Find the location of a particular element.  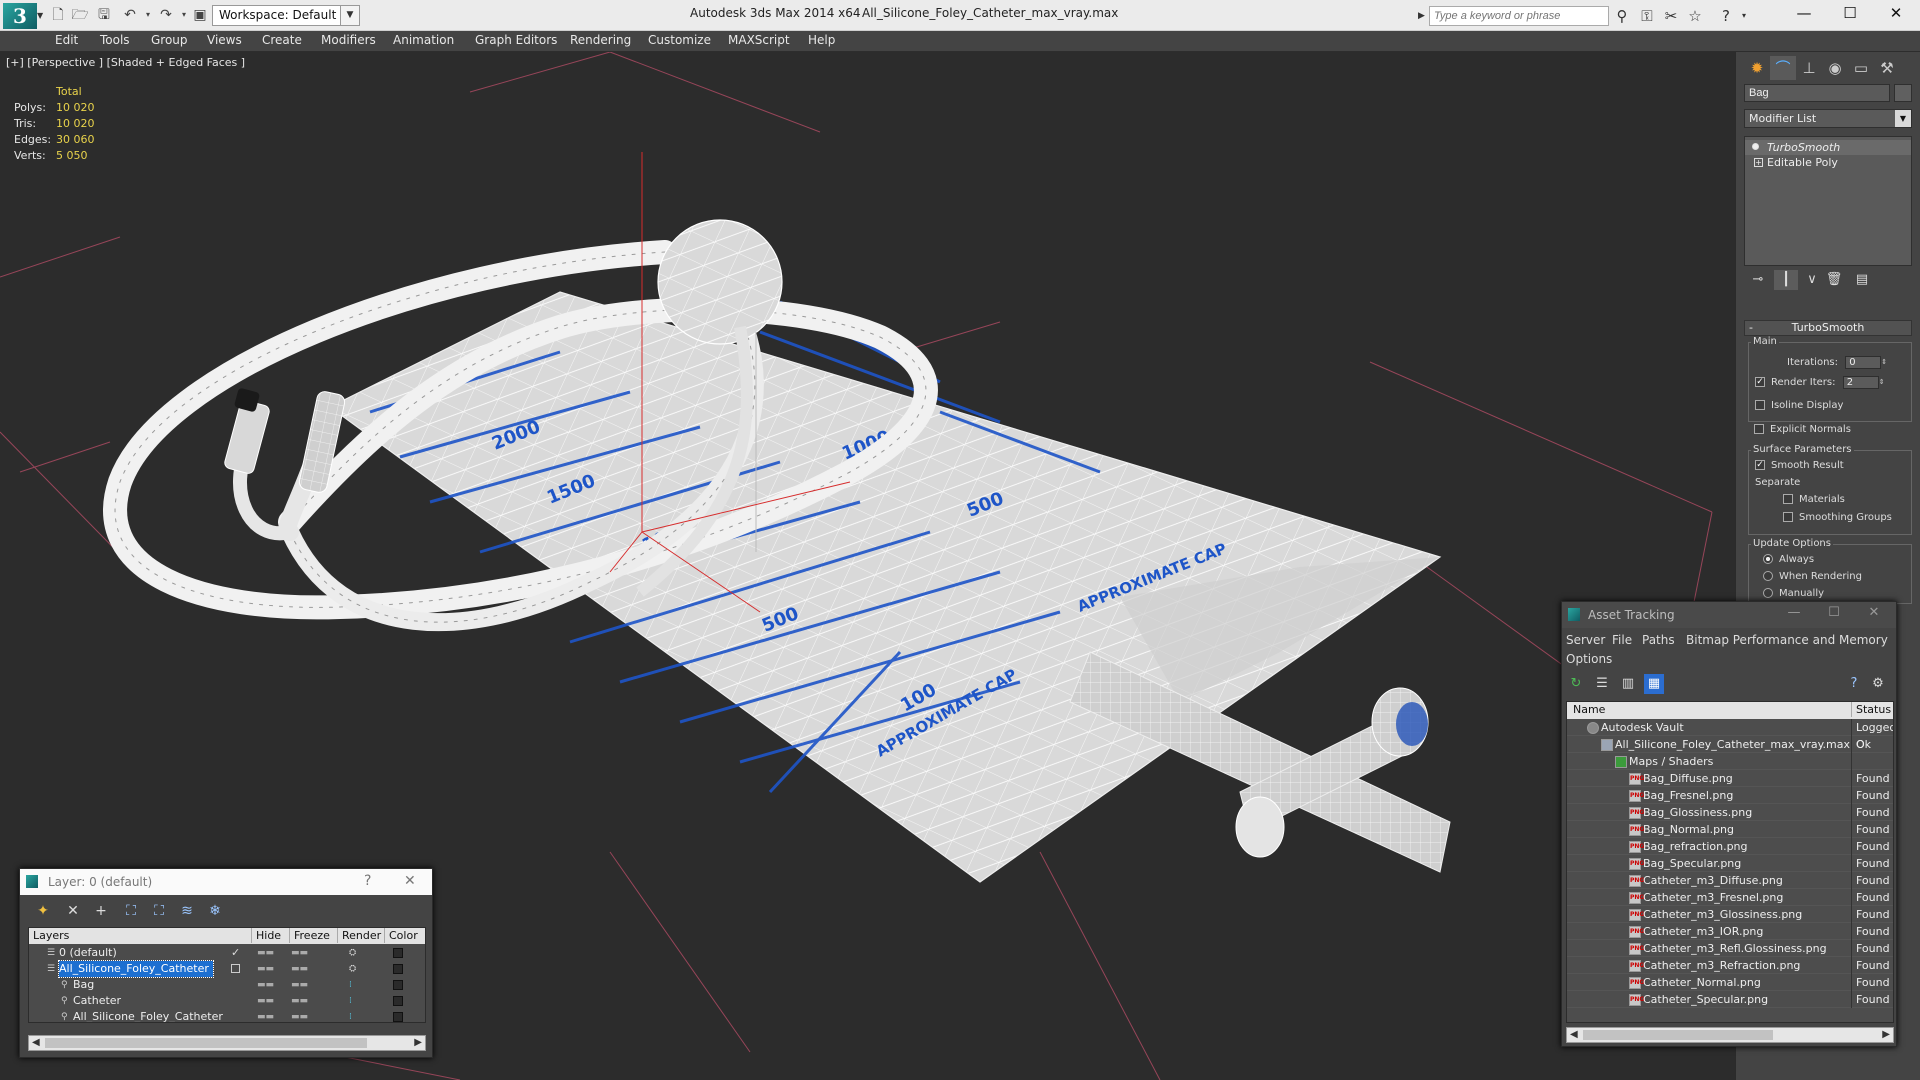

menu-create: Create is located at coordinates (282, 40).